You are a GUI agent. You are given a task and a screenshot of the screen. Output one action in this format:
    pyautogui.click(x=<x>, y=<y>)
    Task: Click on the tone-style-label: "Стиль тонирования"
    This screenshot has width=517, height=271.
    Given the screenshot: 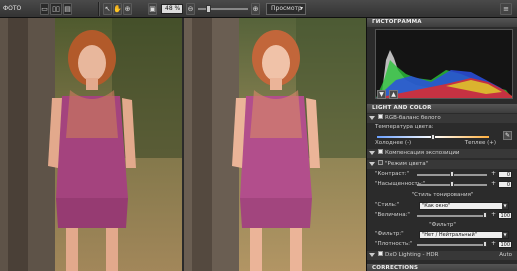 What is the action you would take?
    pyautogui.click(x=442, y=195)
    